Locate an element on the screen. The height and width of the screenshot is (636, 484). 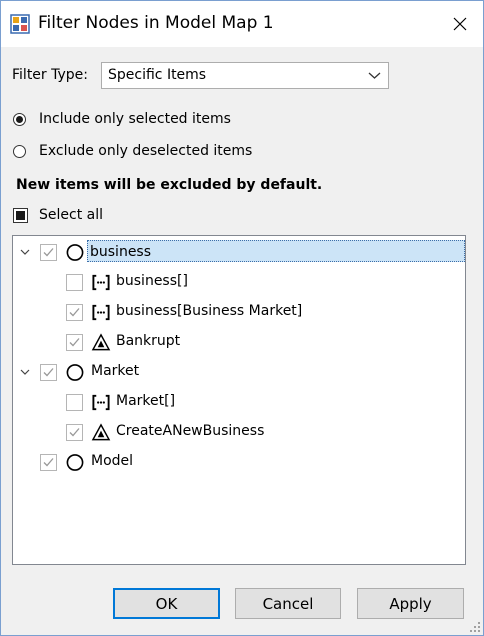
tree-row-business-market: business[Business Market] is located at coordinates (239, 312).